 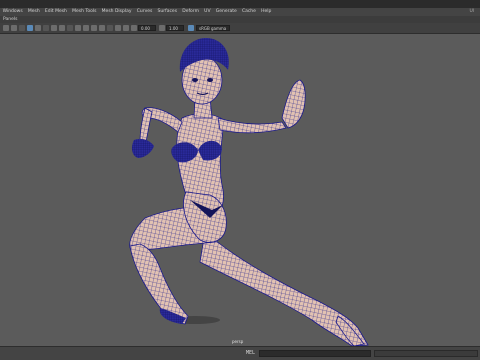 I want to click on film-gate-icon, so click(x=46, y=28).